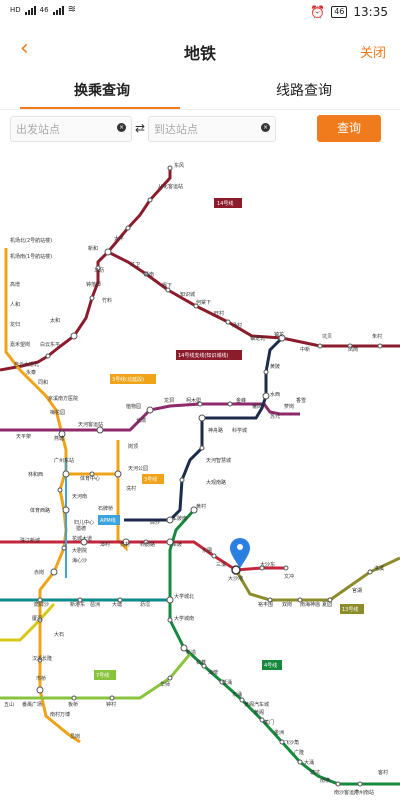  Describe the element at coordinates (63, 398) in the screenshot. I see `station-label: 京溪南方医院` at that location.